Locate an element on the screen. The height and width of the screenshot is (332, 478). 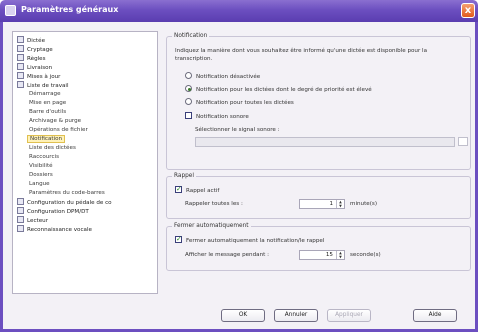
tree-item-mises-a-jour: Mises à jour is located at coordinates (38, 76).